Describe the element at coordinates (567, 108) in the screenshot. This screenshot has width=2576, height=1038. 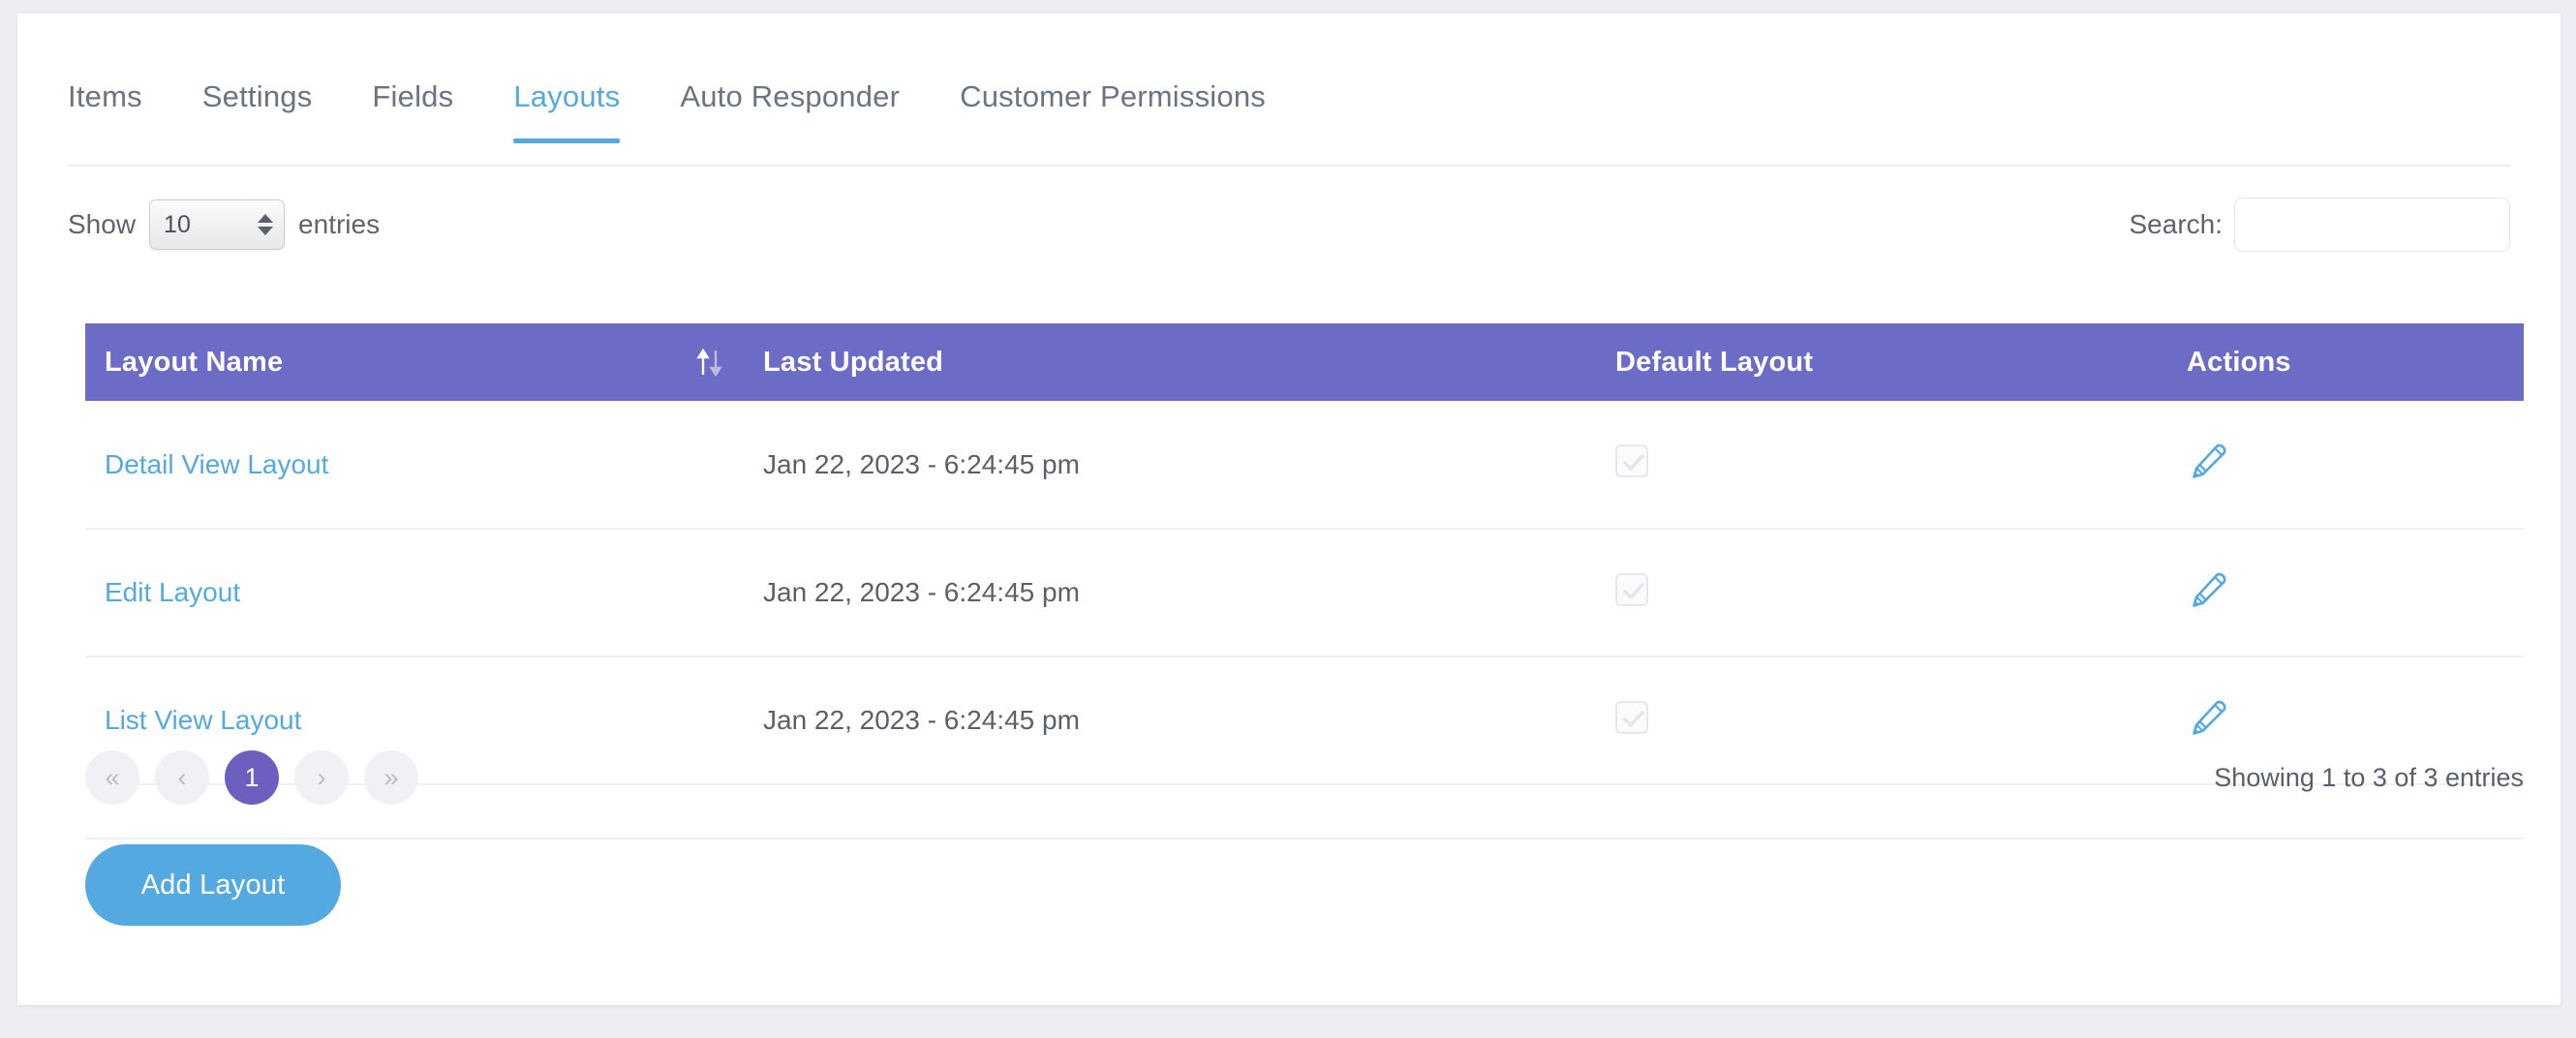
I see `tab-layouts: Layouts` at that location.